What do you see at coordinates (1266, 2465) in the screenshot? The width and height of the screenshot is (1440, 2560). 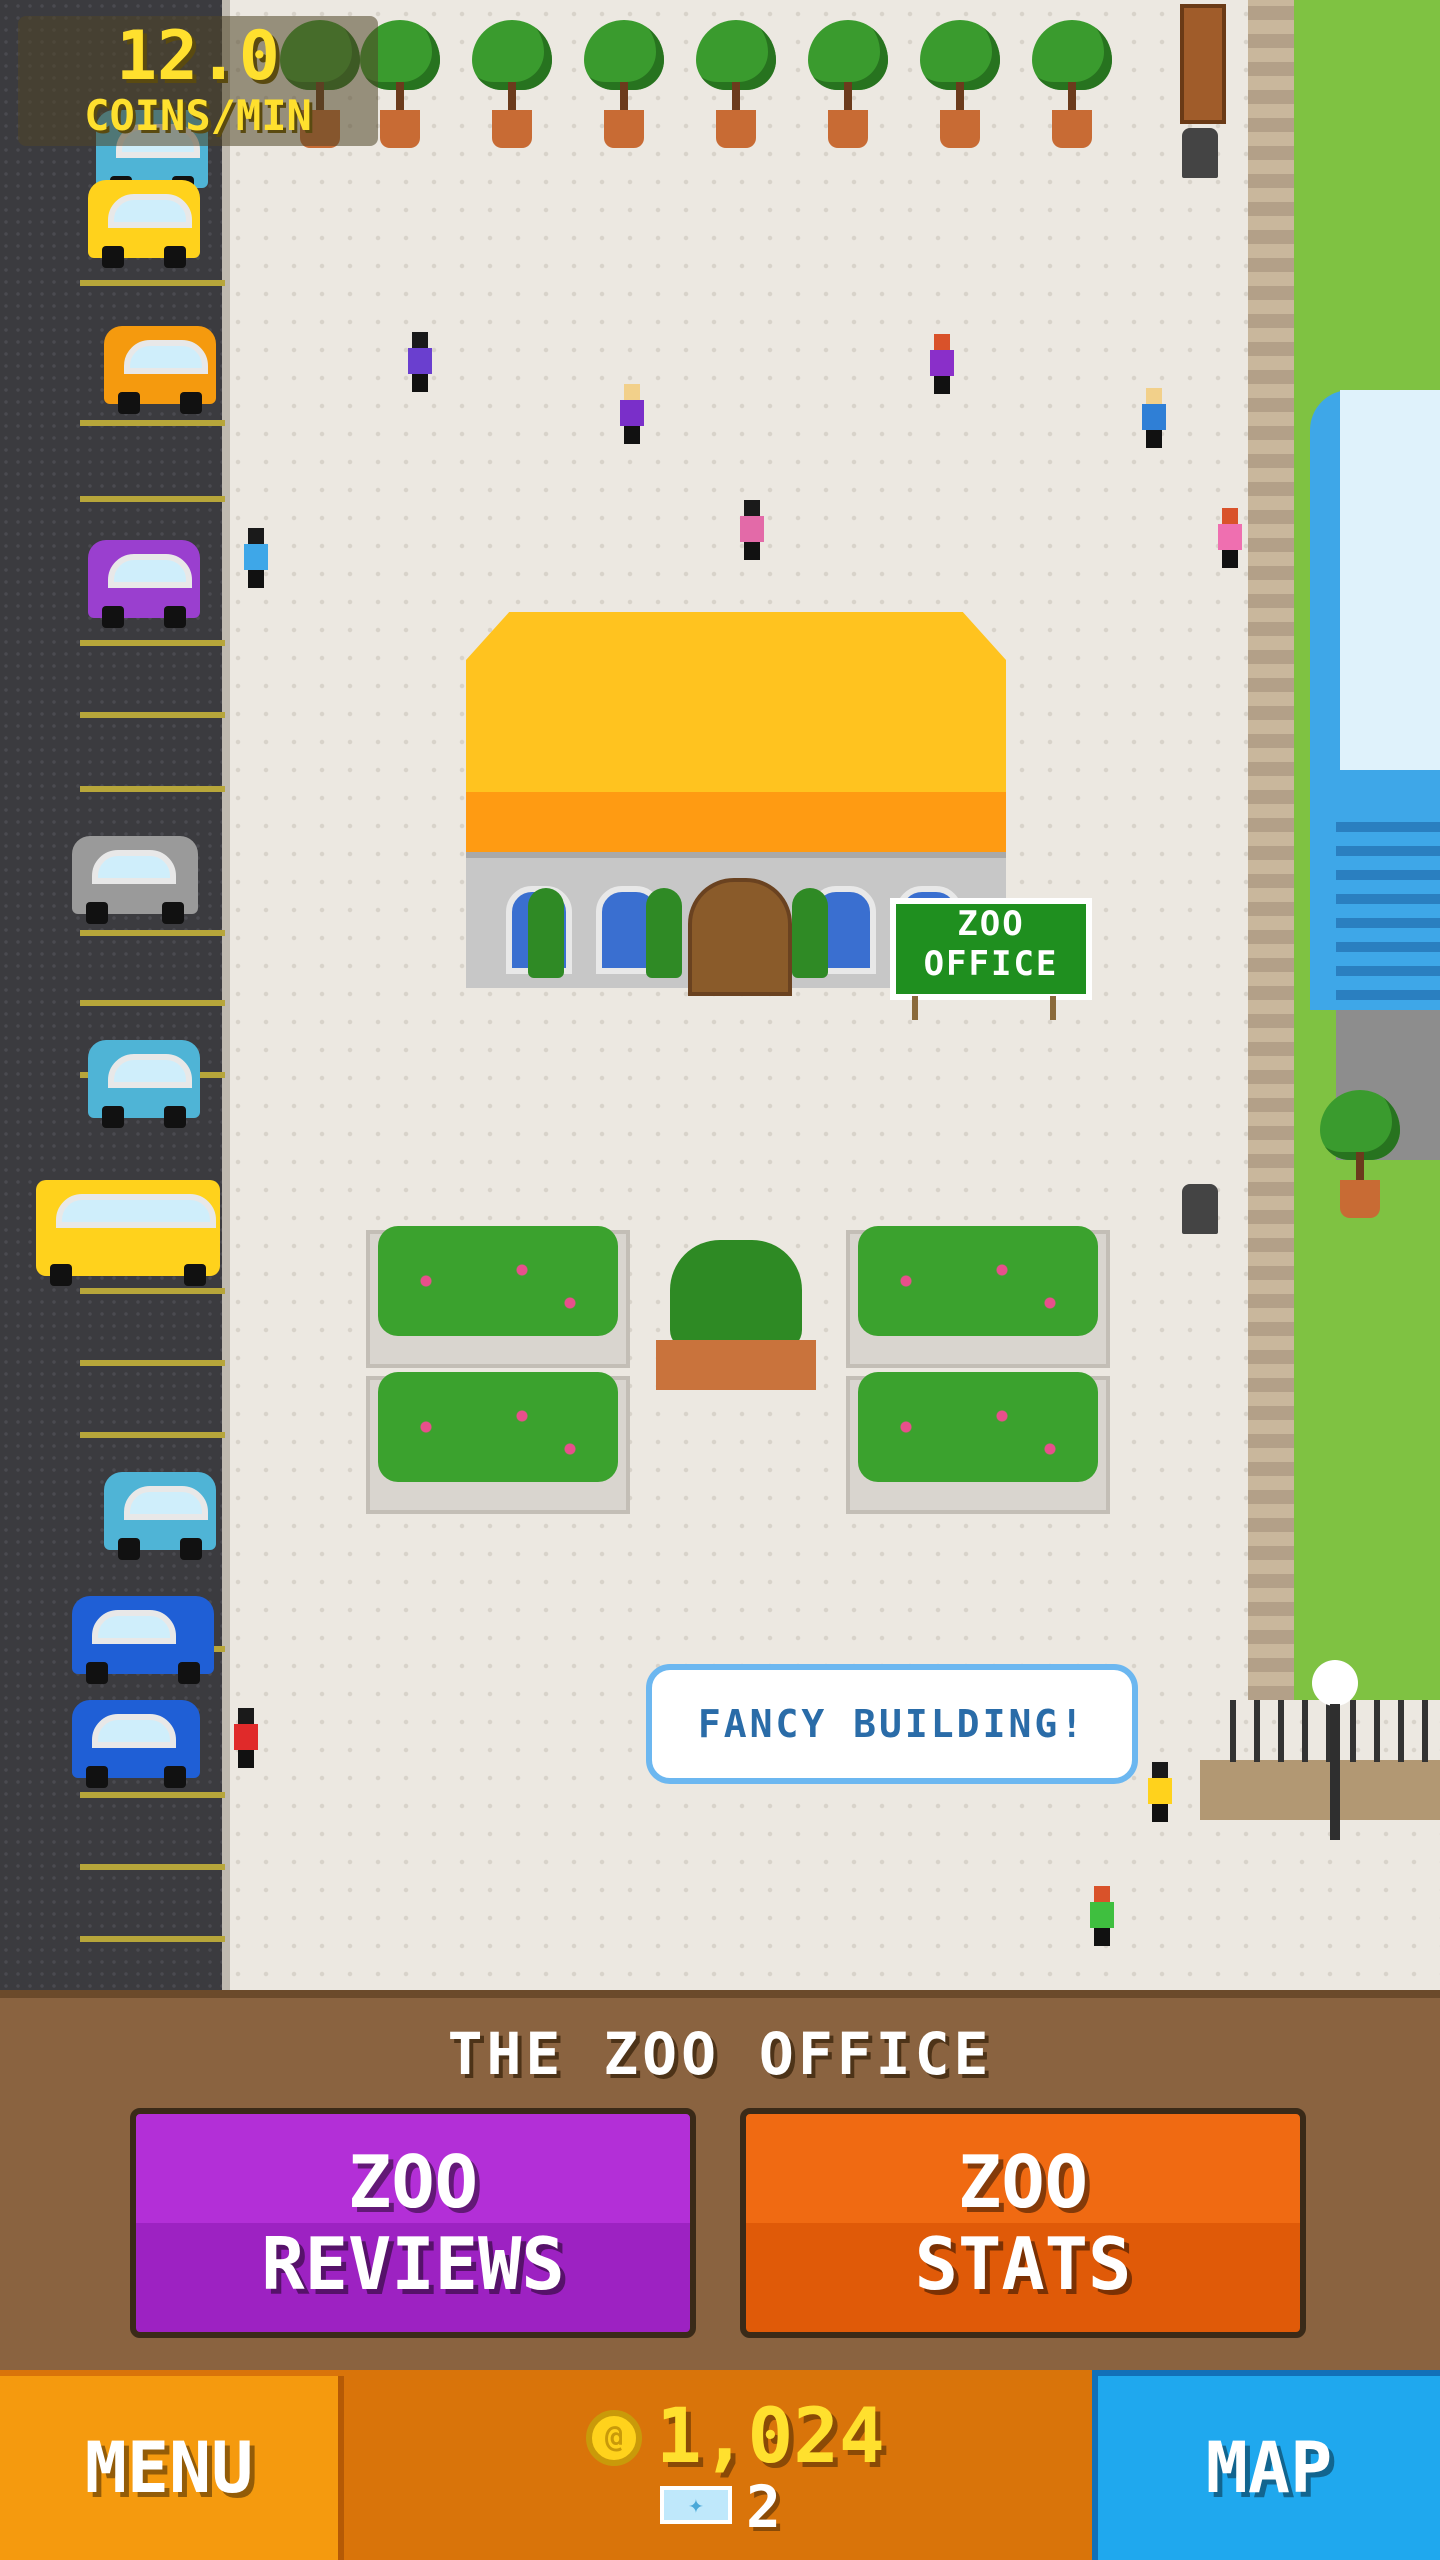 I see `map-button: MAP` at bounding box center [1266, 2465].